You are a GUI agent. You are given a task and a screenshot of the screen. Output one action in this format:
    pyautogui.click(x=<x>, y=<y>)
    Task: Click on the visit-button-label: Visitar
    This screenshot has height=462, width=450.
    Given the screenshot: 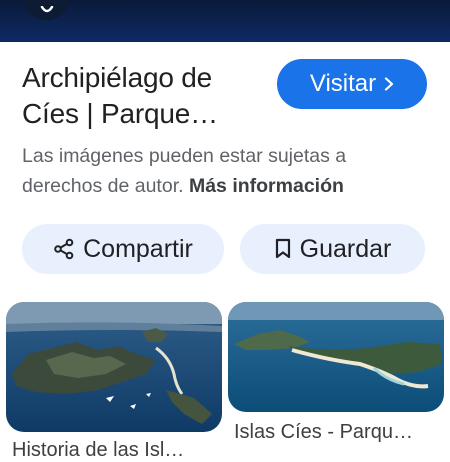 What is the action you would take?
    pyautogui.click(x=343, y=83)
    